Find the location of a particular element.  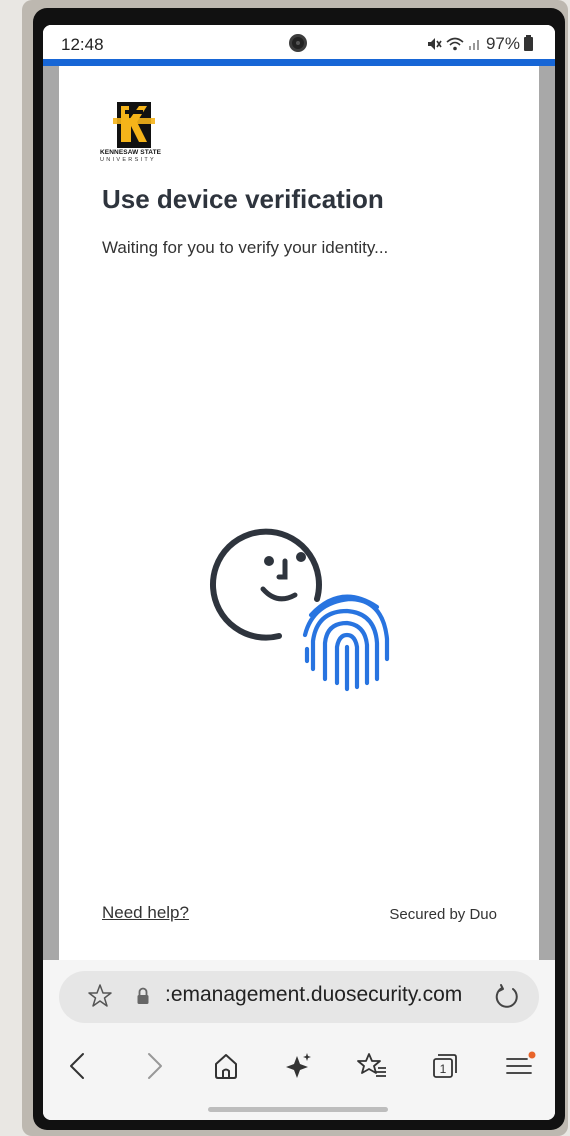

battery-percent: 97% is located at coordinates (502, 43).